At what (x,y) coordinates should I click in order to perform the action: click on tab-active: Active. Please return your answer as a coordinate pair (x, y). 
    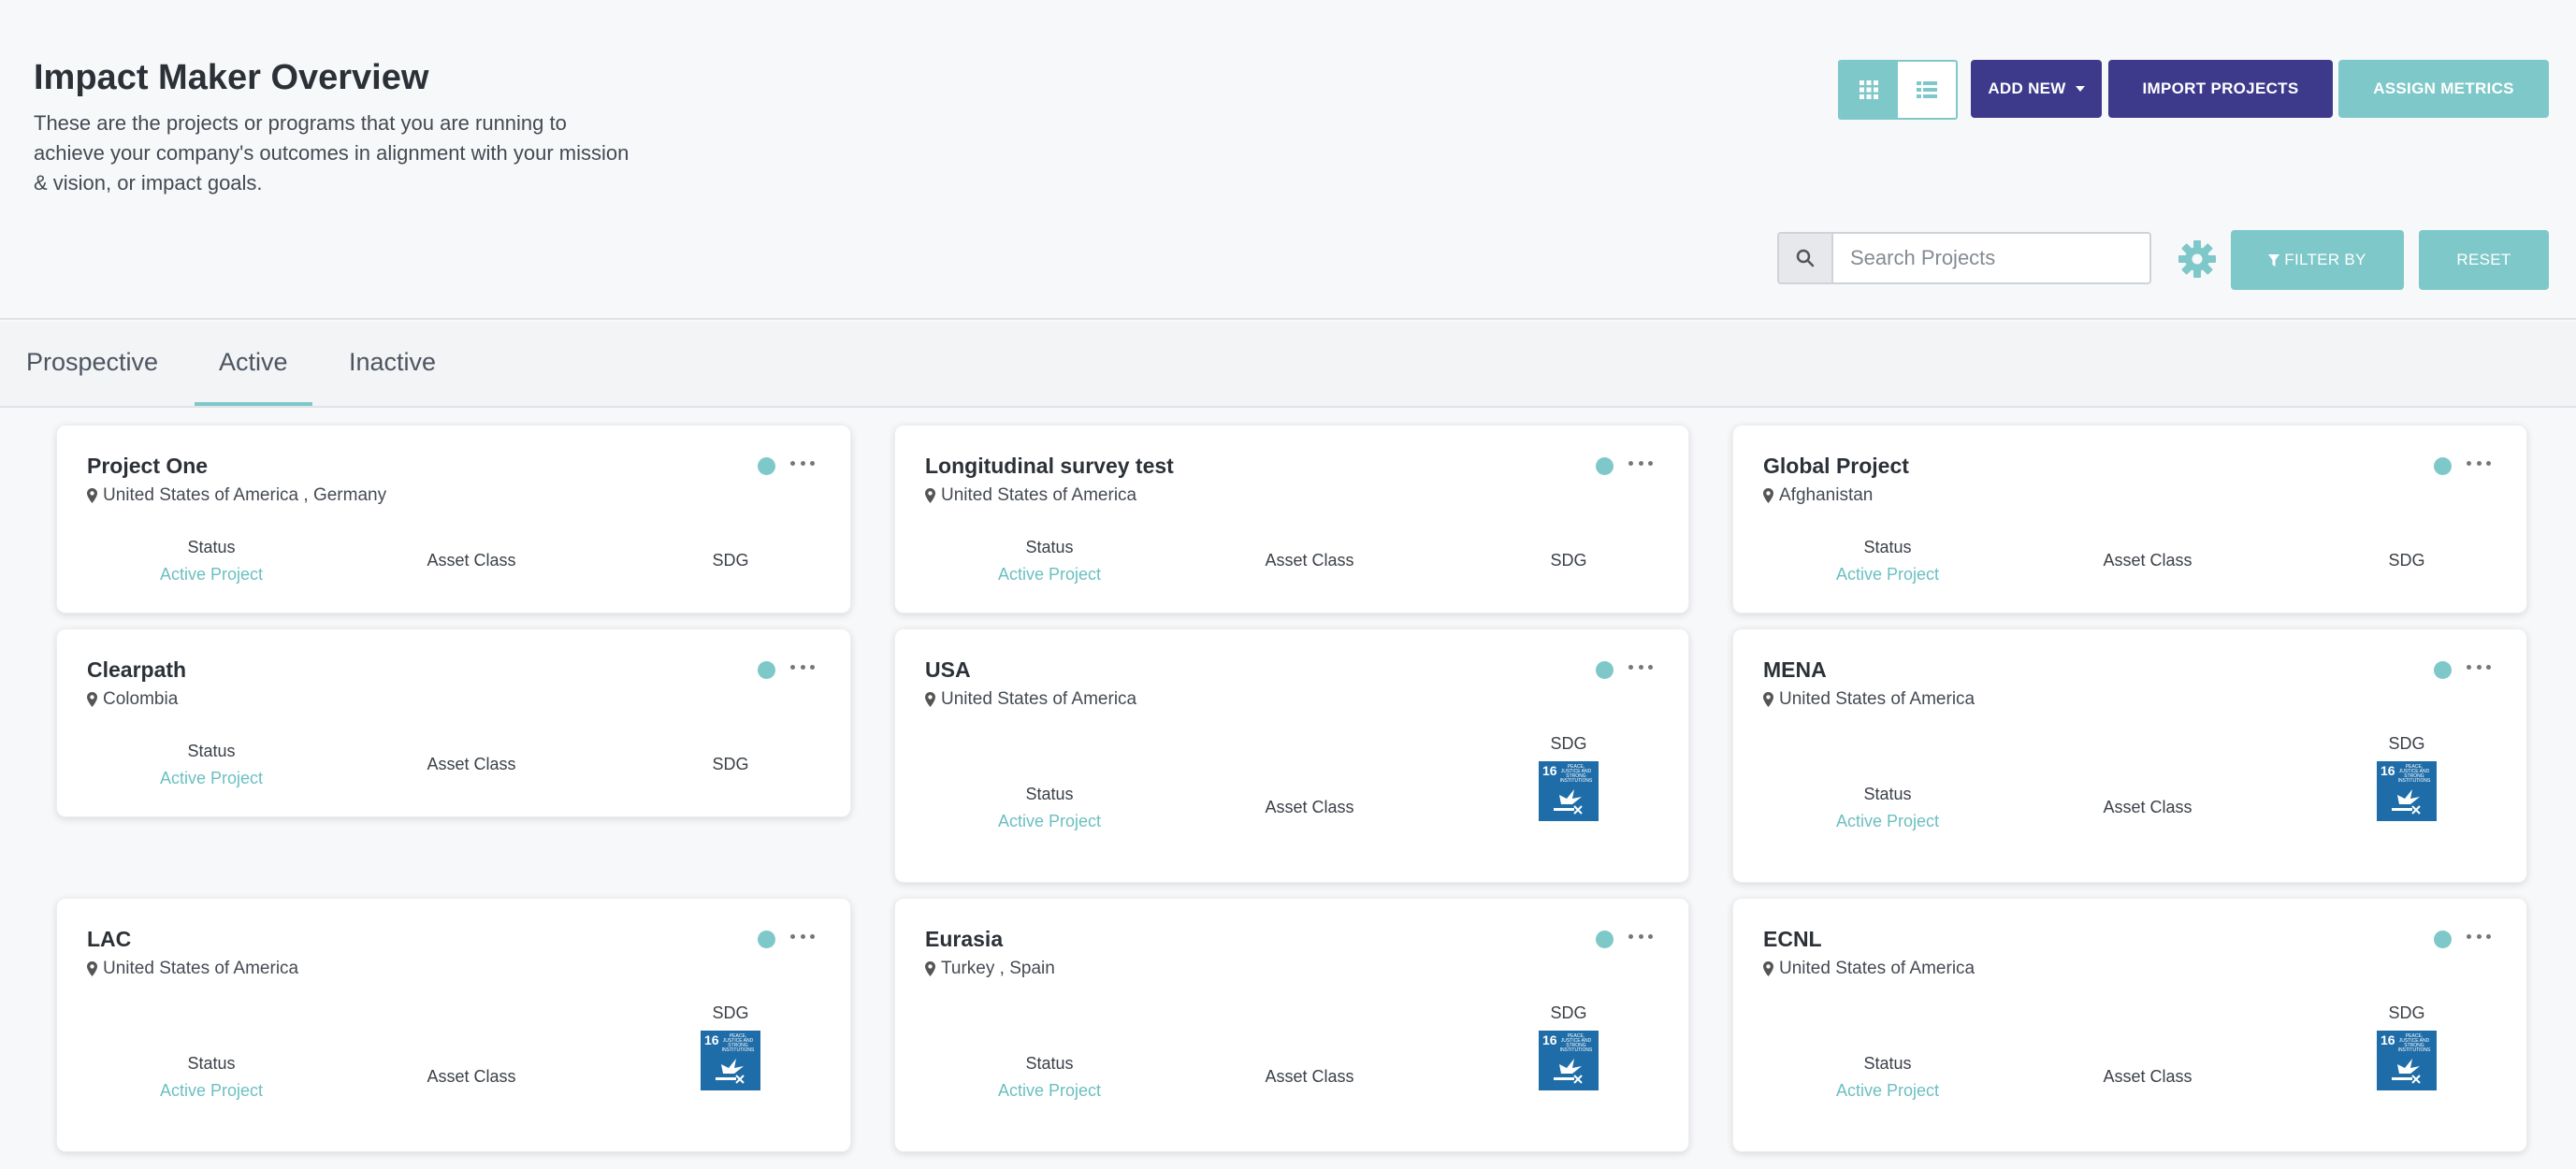
    Looking at the image, I should click on (253, 362).